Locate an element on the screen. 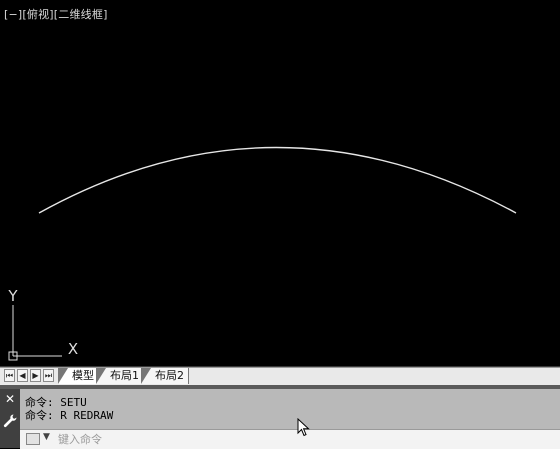 This screenshot has height=449, width=560. previous-tab-button: ◀ is located at coordinates (22, 375).